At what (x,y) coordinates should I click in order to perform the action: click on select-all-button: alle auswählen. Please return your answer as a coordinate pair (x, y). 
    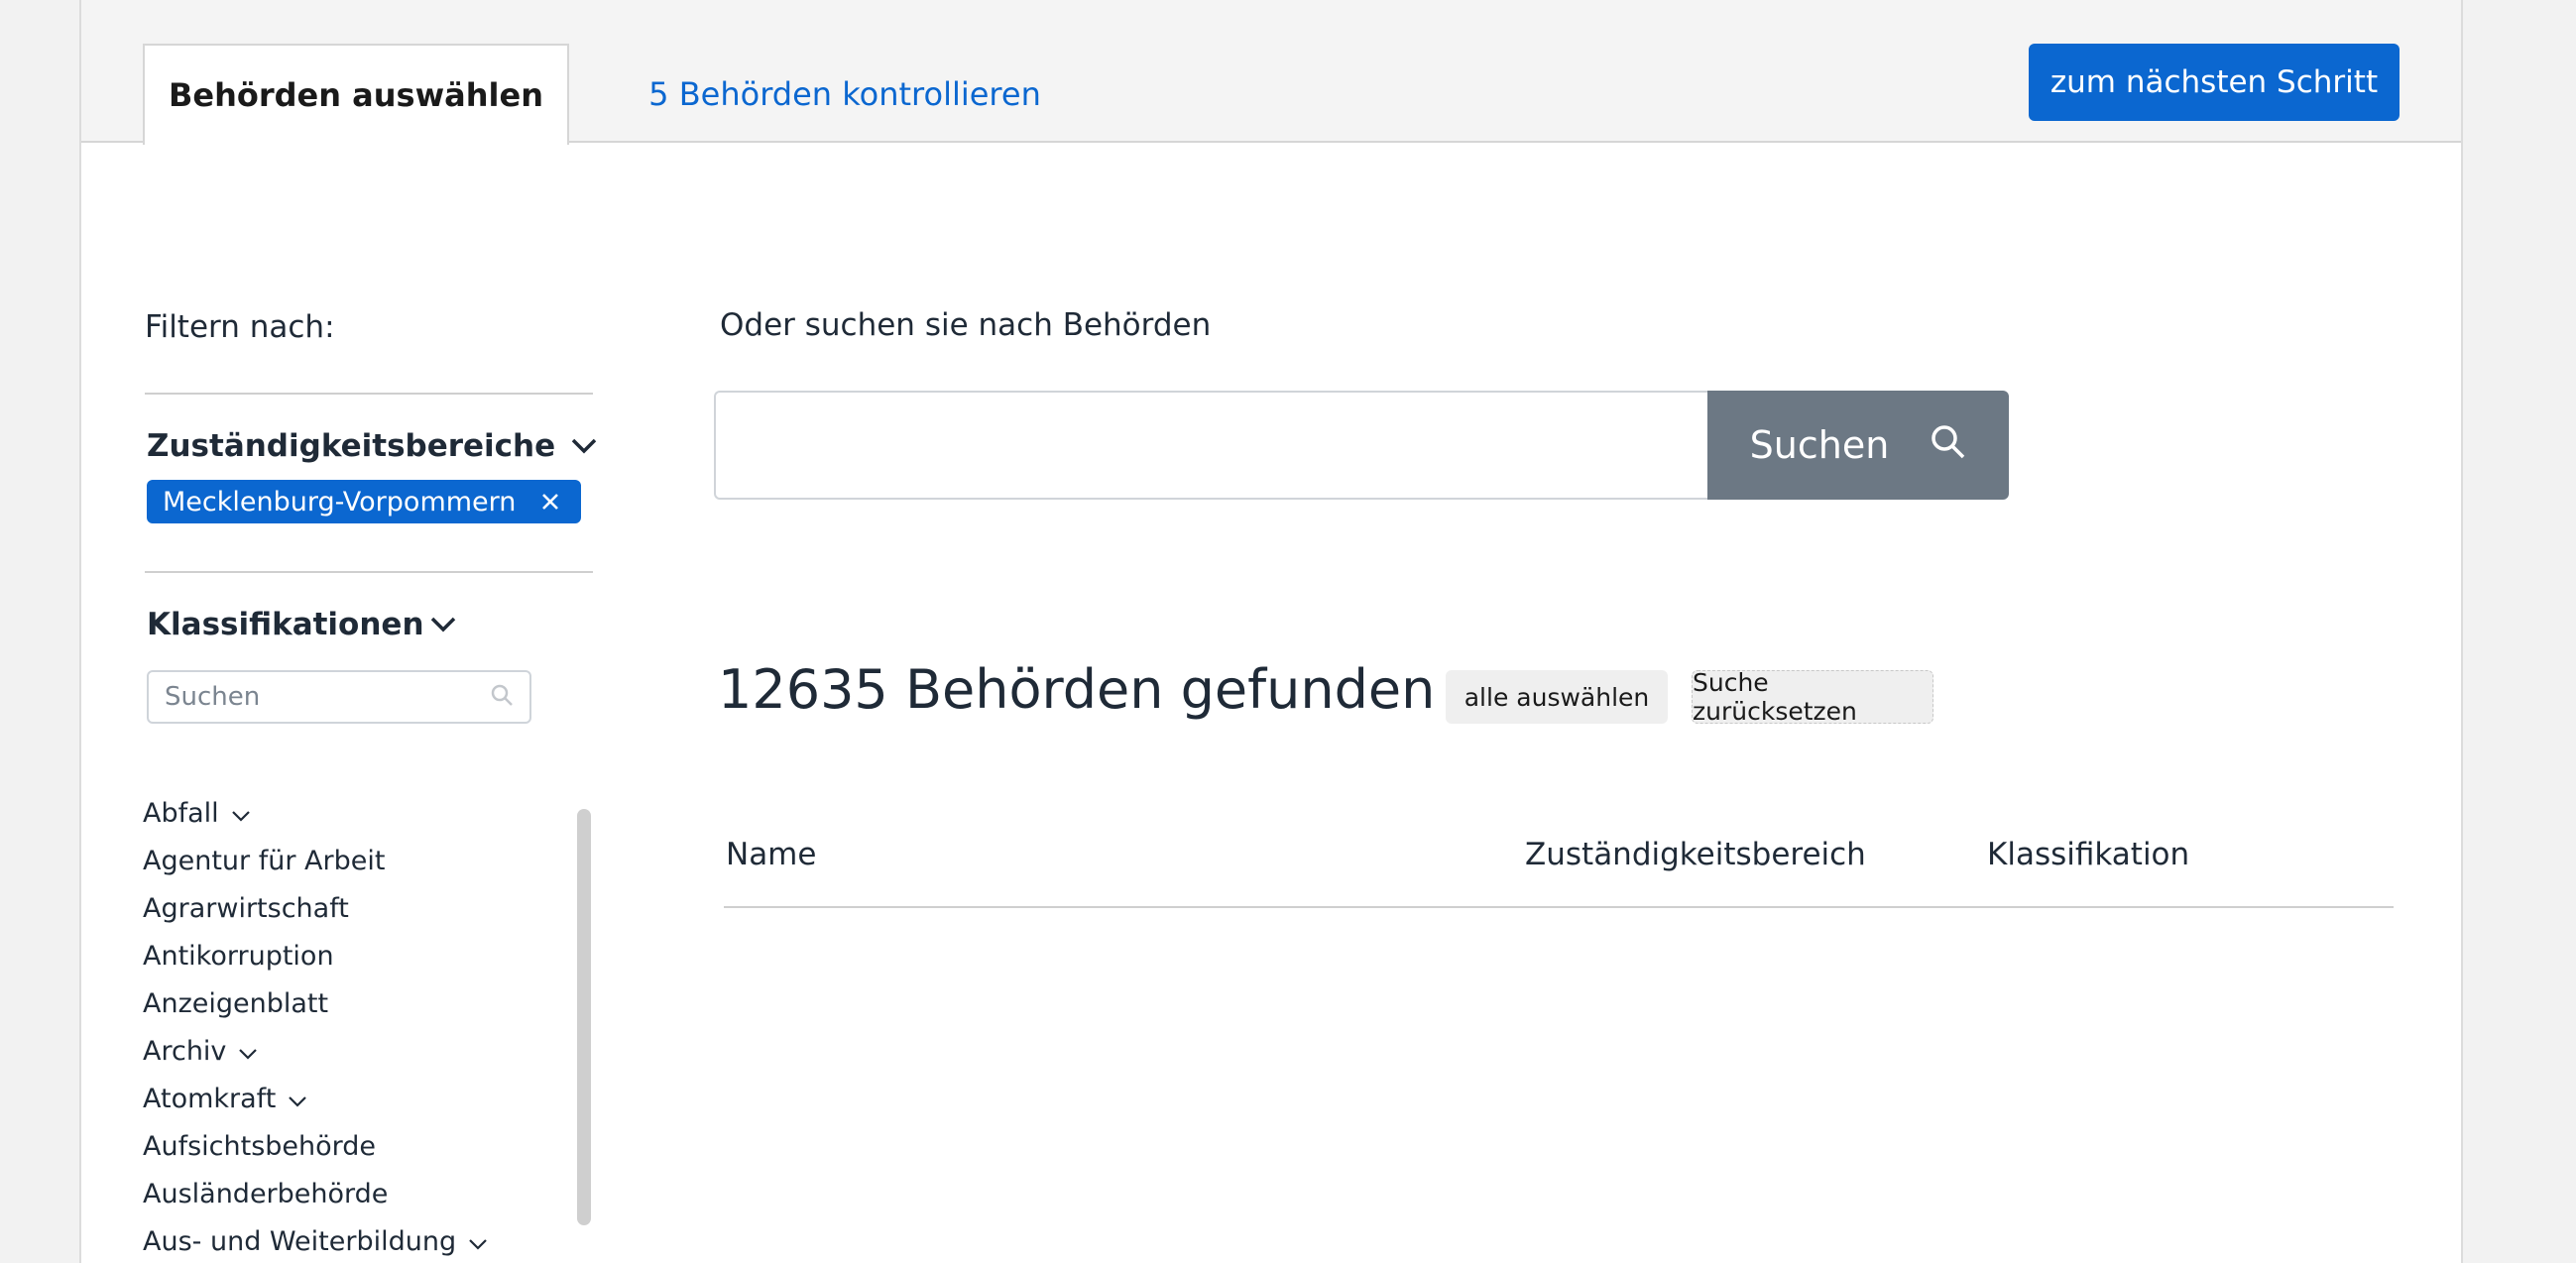
    Looking at the image, I should click on (1557, 697).